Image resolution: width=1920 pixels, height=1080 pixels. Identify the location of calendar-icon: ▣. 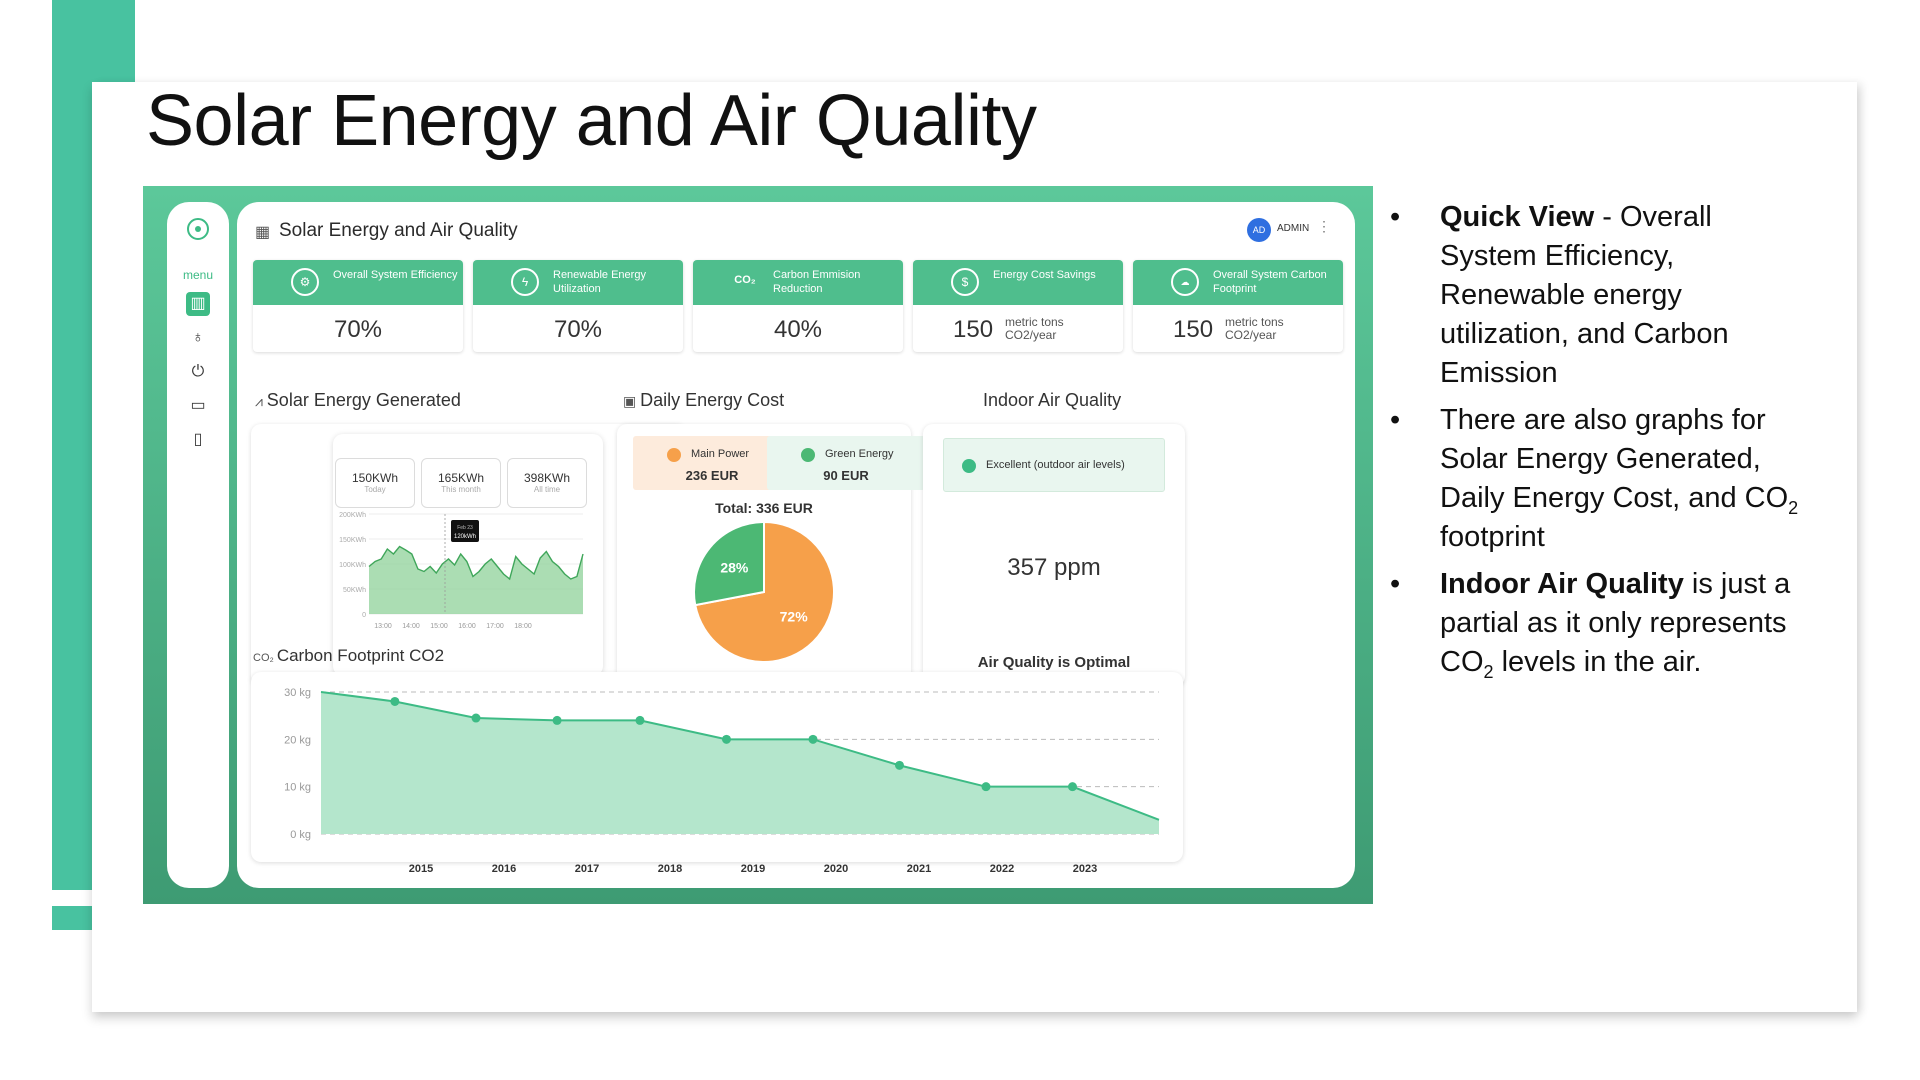
(632, 401).